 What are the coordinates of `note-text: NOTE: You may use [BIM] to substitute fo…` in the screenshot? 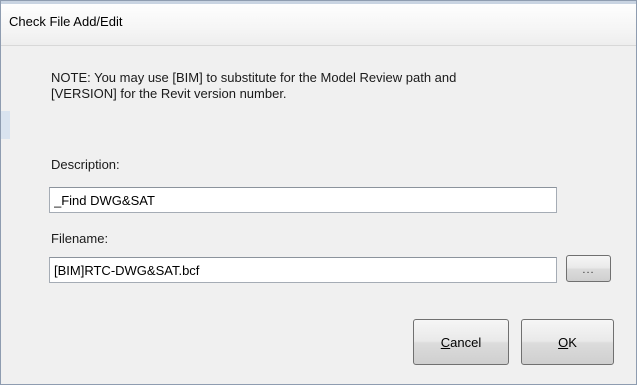 It's located at (331, 86).